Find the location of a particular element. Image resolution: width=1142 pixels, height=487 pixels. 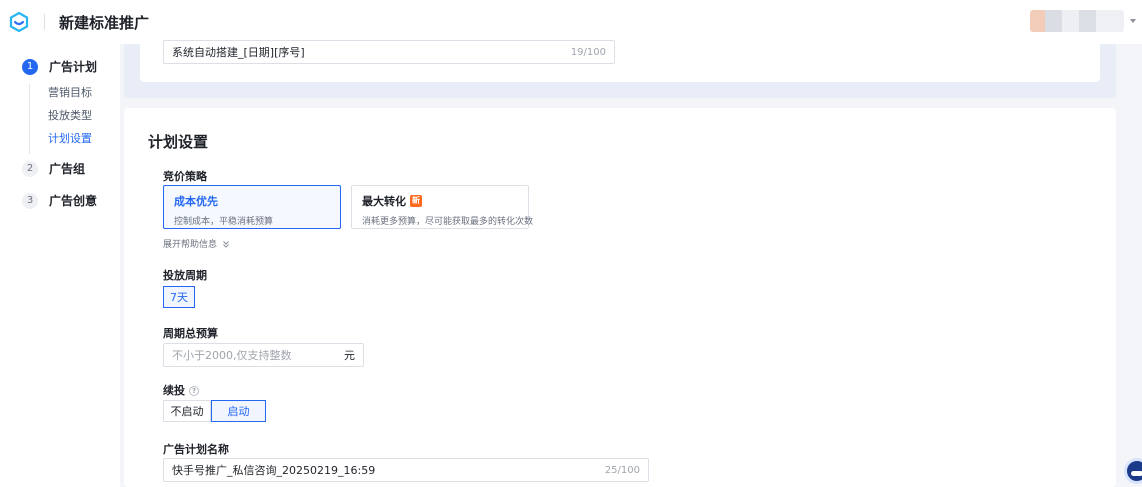

bid-option-max-conversion: 最大转化 新 消耗更多预算，尽可能获取最多的转化次数 is located at coordinates (442, 207).